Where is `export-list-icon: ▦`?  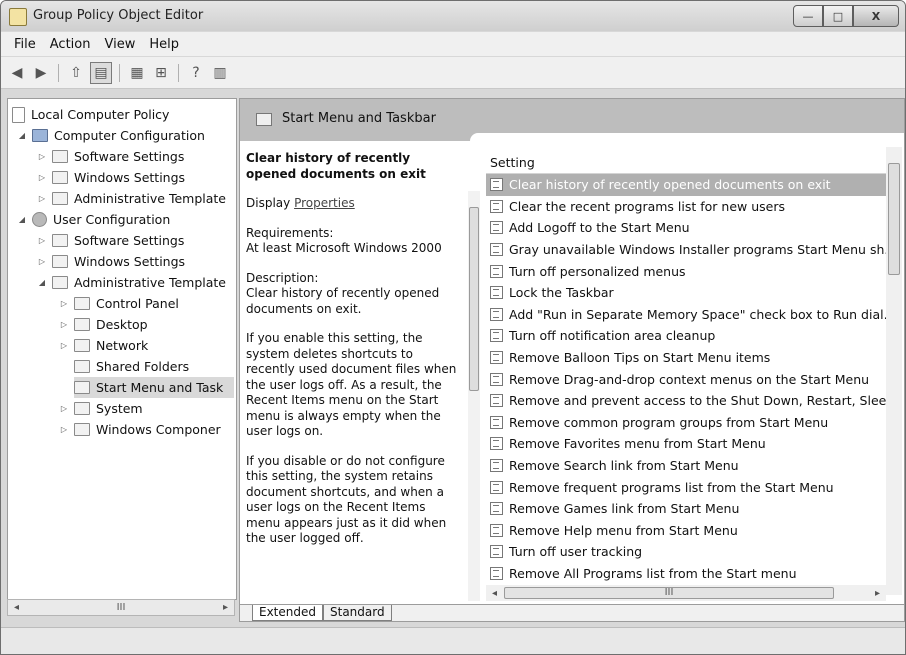 export-list-icon: ▦ is located at coordinates (137, 73).